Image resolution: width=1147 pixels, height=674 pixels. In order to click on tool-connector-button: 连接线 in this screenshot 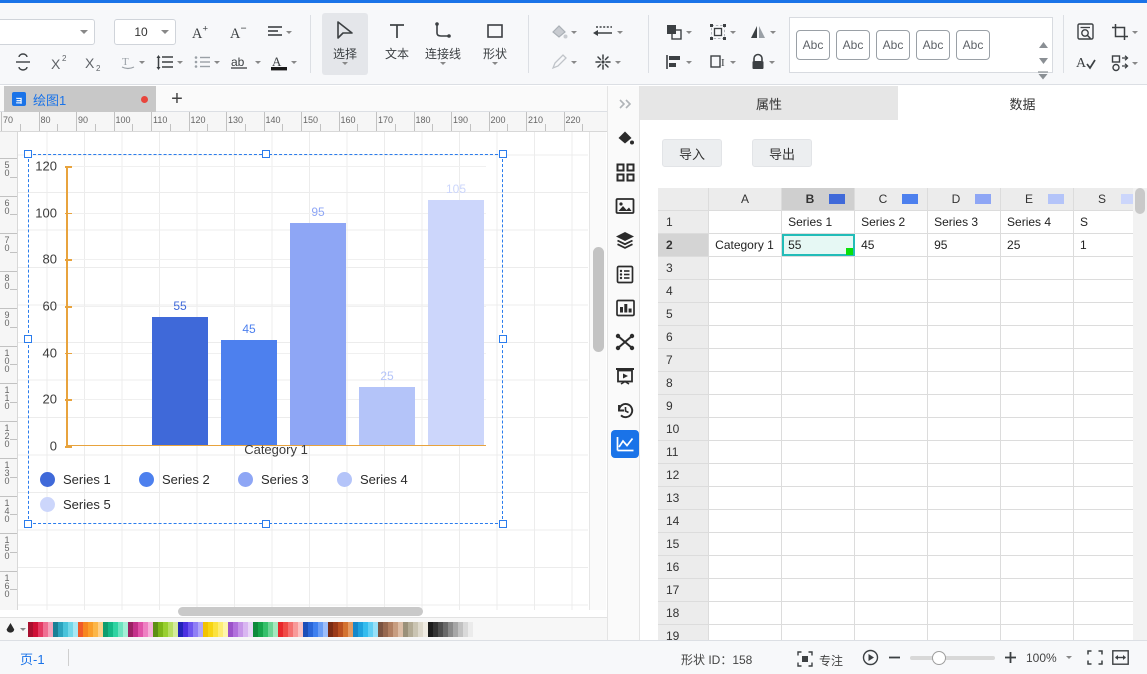, I will do `click(443, 44)`.